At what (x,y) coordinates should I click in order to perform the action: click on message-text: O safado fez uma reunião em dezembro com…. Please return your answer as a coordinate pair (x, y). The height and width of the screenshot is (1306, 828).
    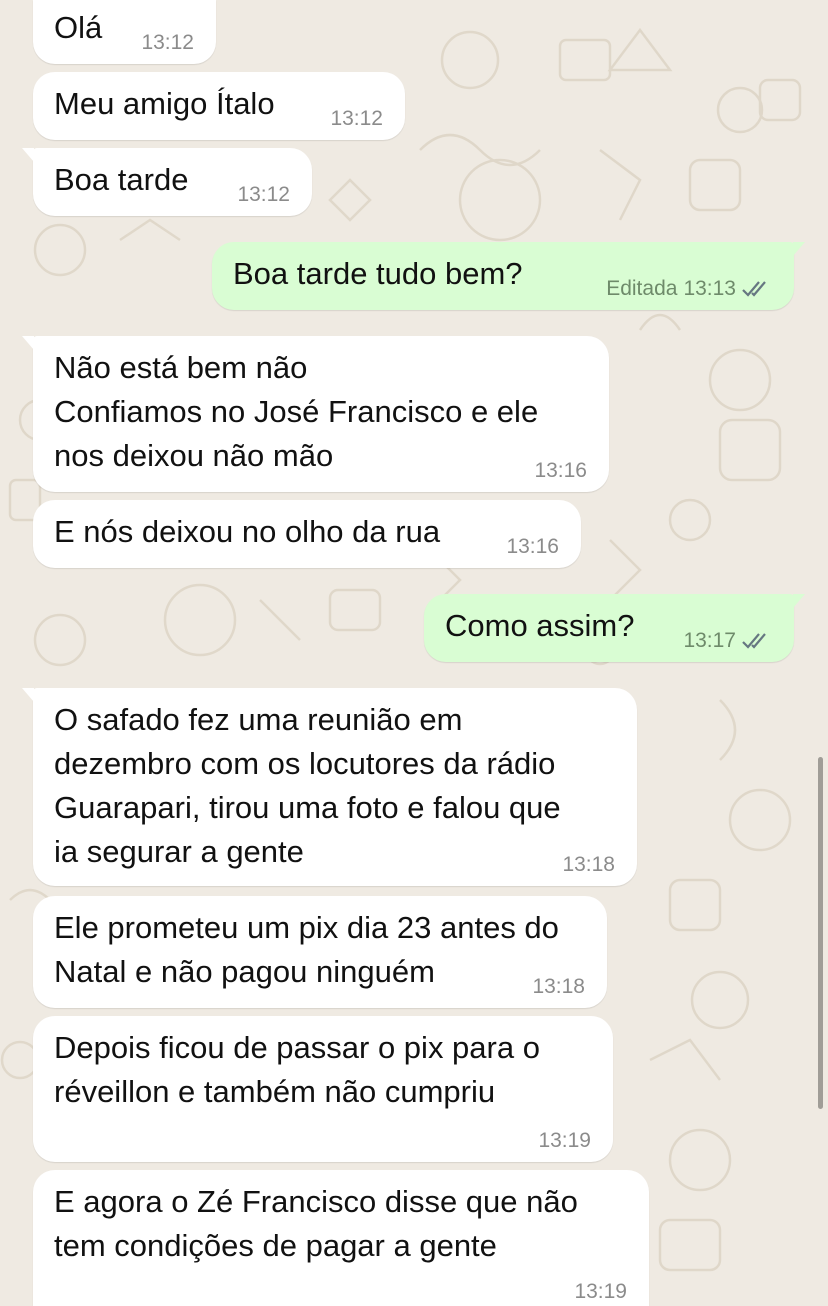
    Looking at the image, I should click on (307, 785).